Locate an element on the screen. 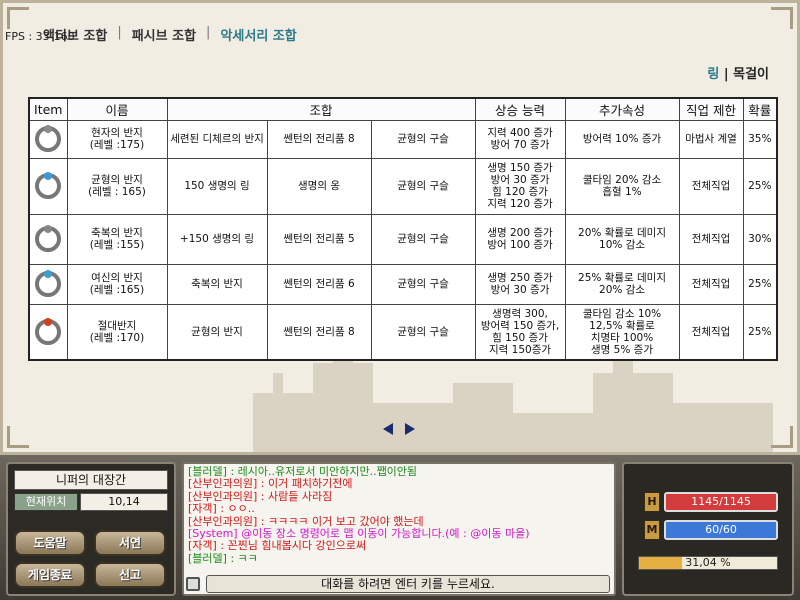 The image size is (800, 600). item-name: 현자의 반지 is located at coordinates (117, 133).